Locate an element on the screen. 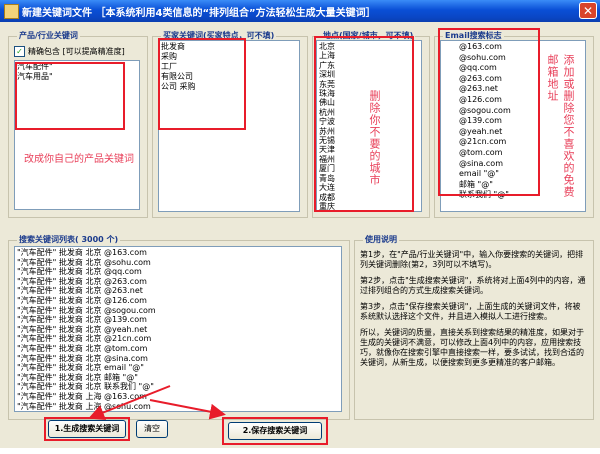 The image size is (600, 454). list-item: "汽车配件" 批发商 北京 @tom.com is located at coordinates (82, 348).